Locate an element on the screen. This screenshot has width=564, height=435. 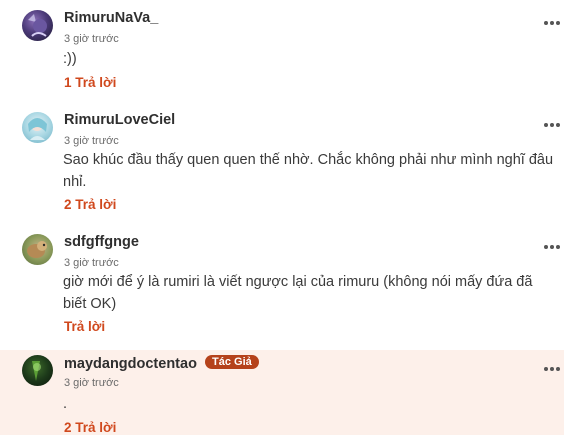
comment-username: maydangdoctentao is located at coordinates (130, 364).